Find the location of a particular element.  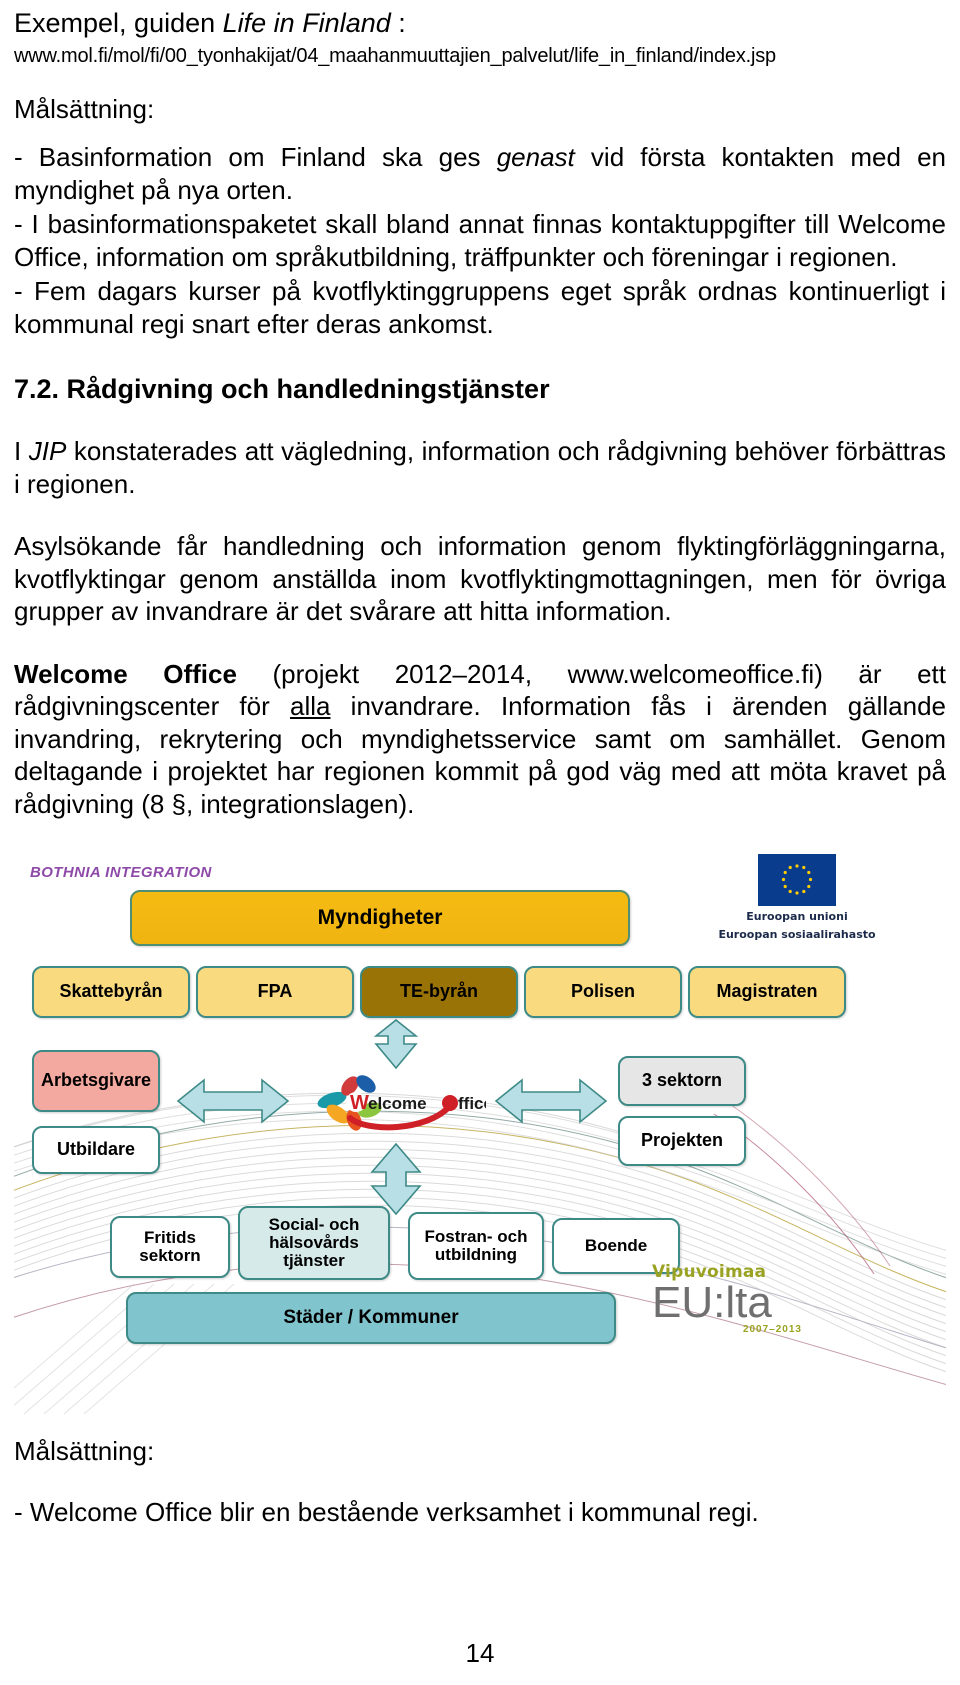

node-fritids-sektorn: Fritids sektorn is located at coordinates (170, 1247).